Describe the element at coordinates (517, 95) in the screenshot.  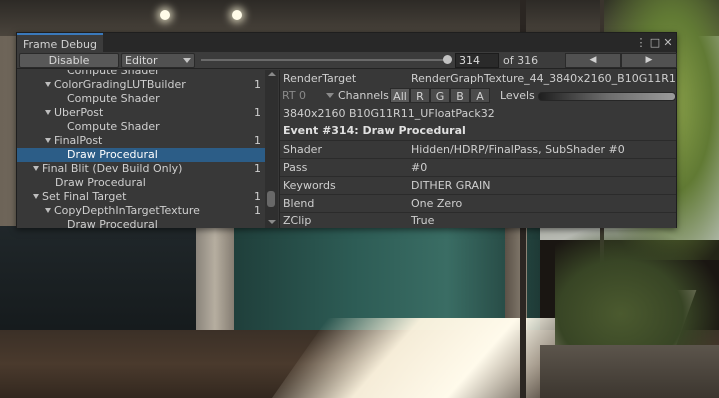
I see `levels-label: Levels` at that location.